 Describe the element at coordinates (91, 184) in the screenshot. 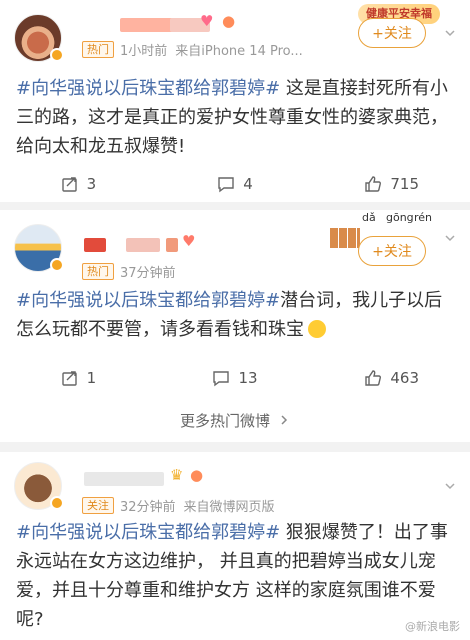

I see `repost-count: 3` at that location.